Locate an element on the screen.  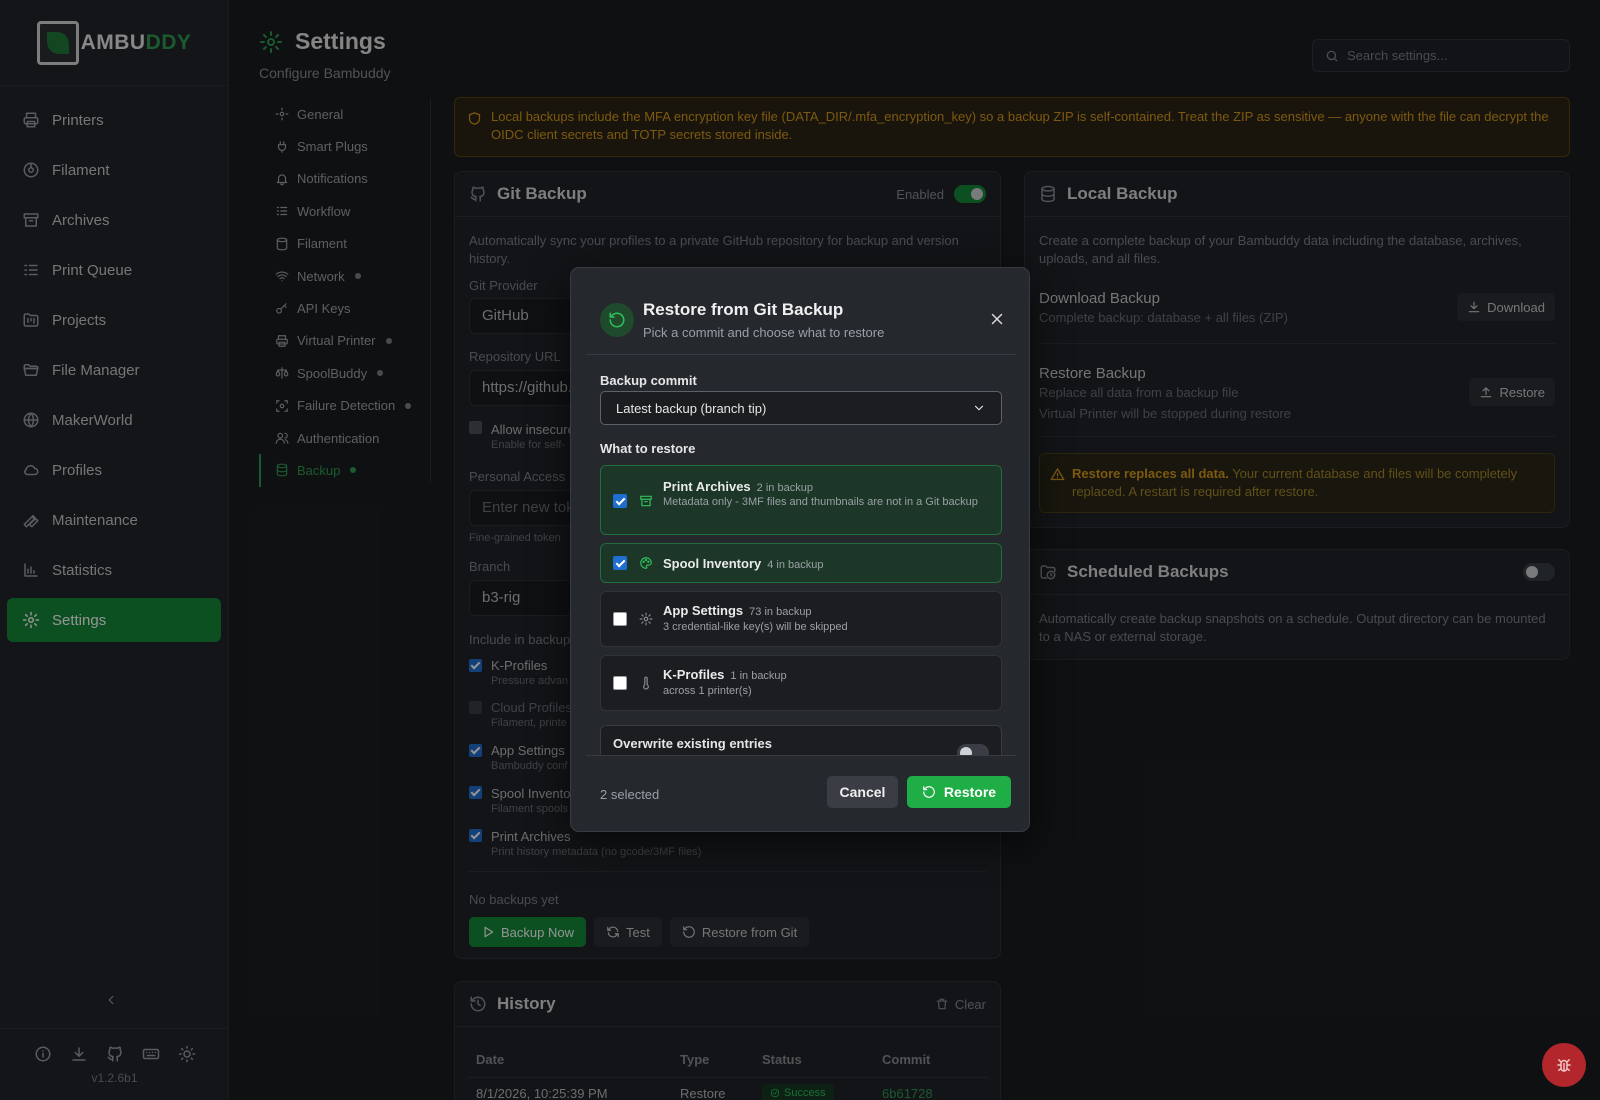
modal-close-button is located at coordinates (997, 319).